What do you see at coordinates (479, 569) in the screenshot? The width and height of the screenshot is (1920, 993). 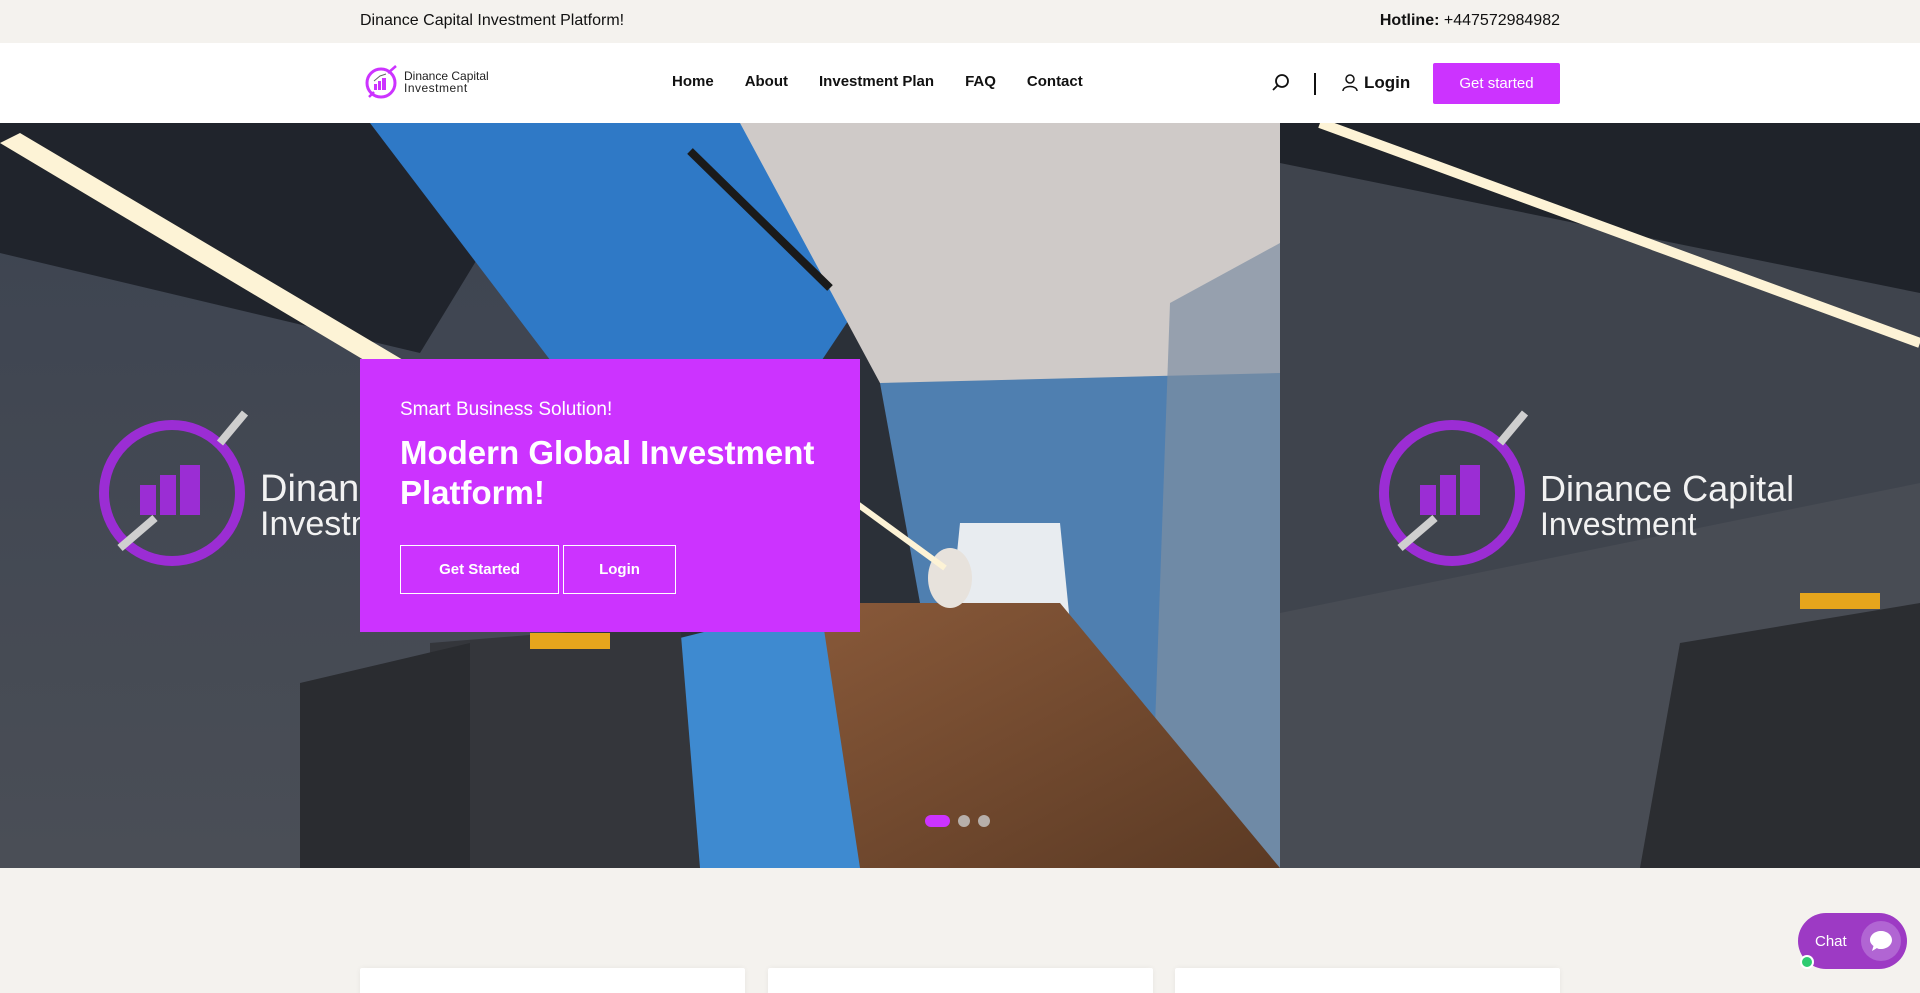 I see `hero-get-started-button: Get Started` at bounding box center [479, 569].